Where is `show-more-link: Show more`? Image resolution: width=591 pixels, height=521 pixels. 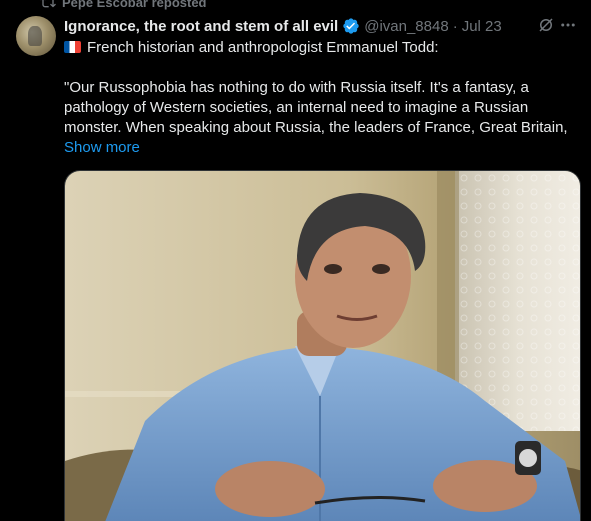 show-more-link: Show more is located at coordinates (102, 147).